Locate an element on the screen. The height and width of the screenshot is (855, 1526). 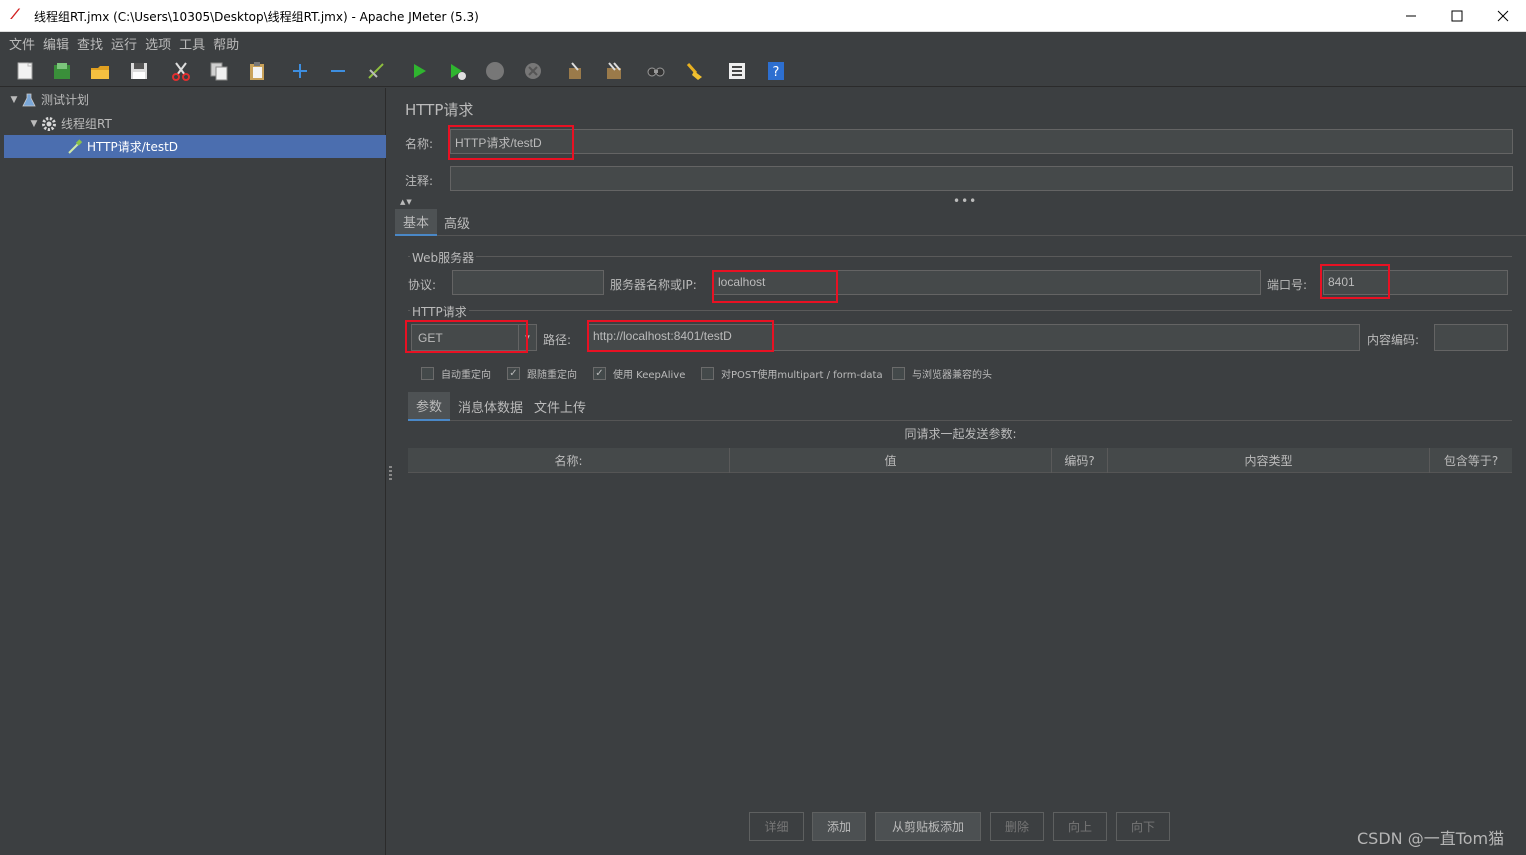
new-button is located at coordinates (25, 71).